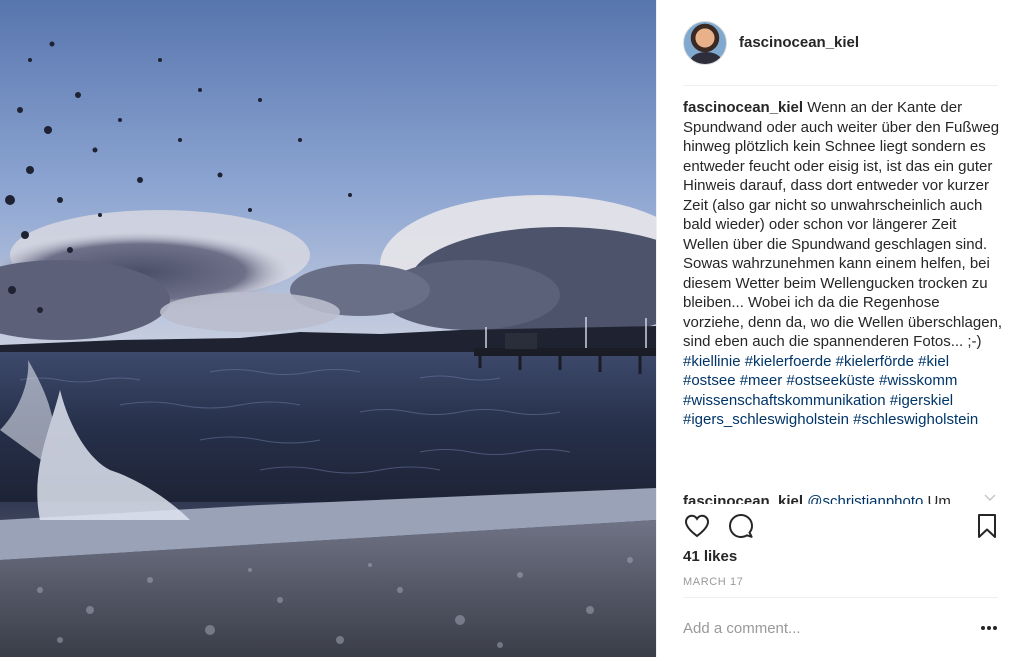 This screenshot has height=657, width=1024. What do you see at coordinates (987, 526) in the screenshot?
I see `bookmark-icon` at bounding box center [987, 526].